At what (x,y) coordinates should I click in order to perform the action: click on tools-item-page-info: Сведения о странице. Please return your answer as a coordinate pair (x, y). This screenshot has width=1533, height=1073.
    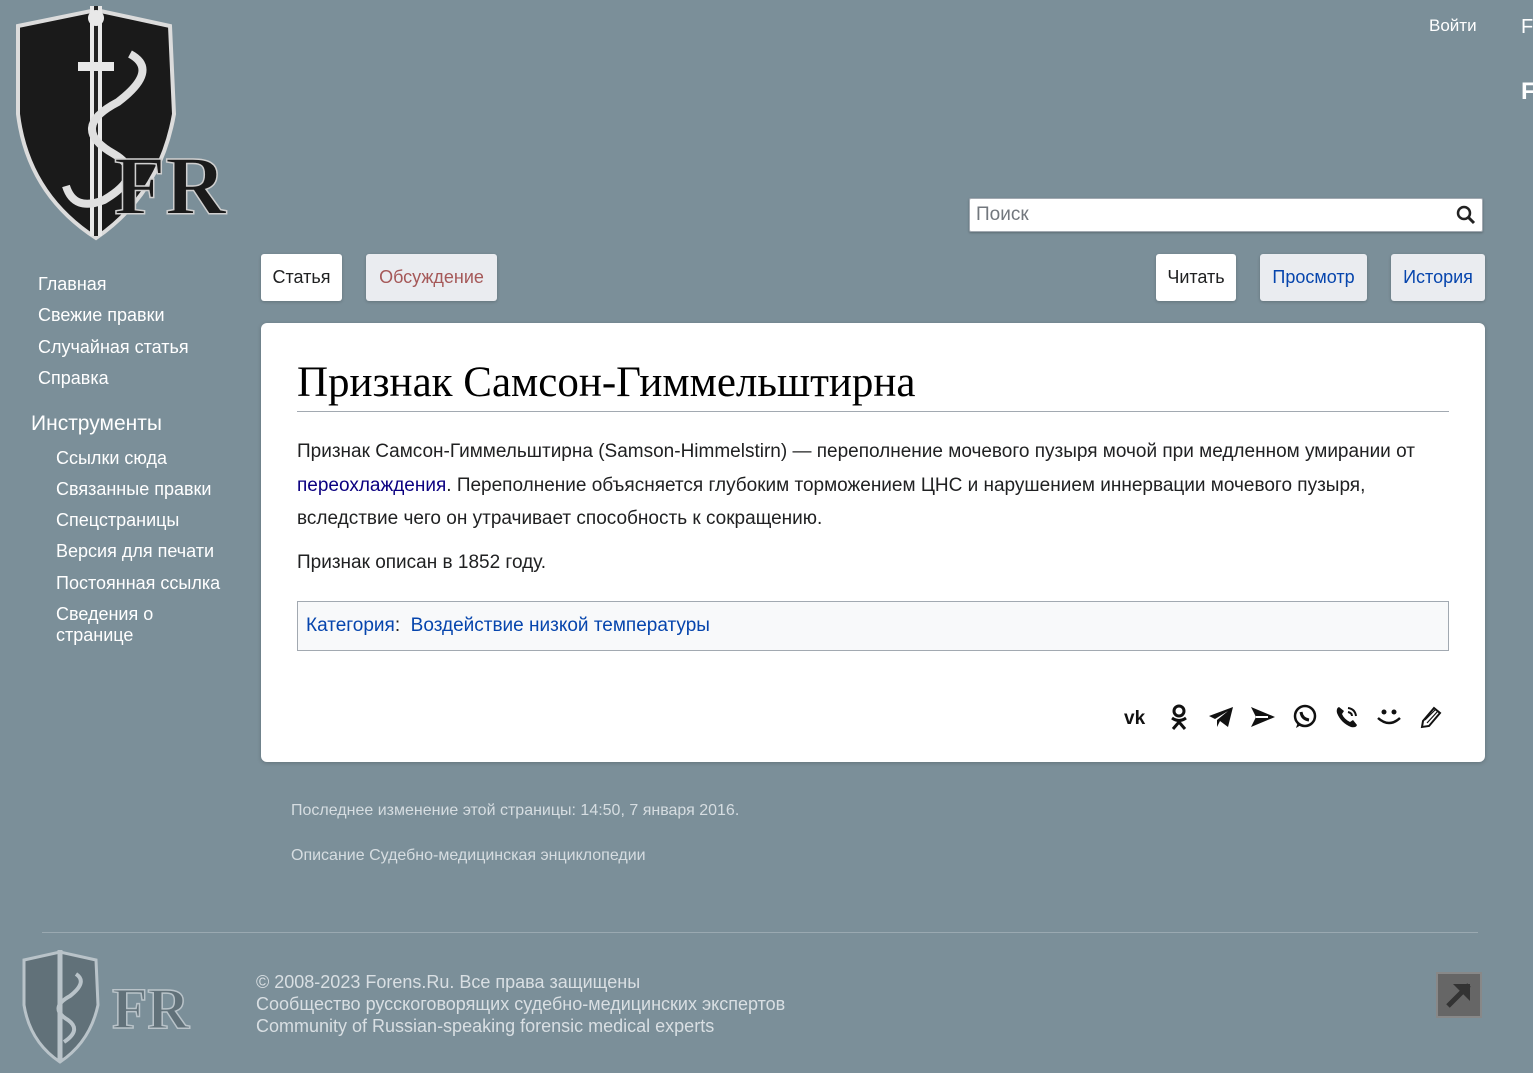
    Looking at the image, I should click on (111, 625).